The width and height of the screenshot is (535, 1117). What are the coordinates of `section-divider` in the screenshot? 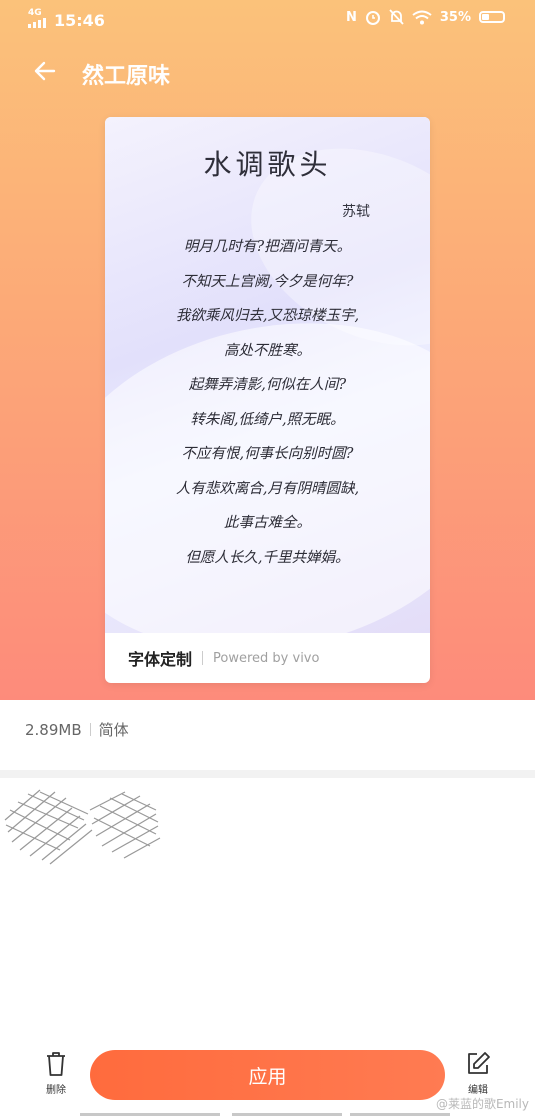 It's located at (267, 774).